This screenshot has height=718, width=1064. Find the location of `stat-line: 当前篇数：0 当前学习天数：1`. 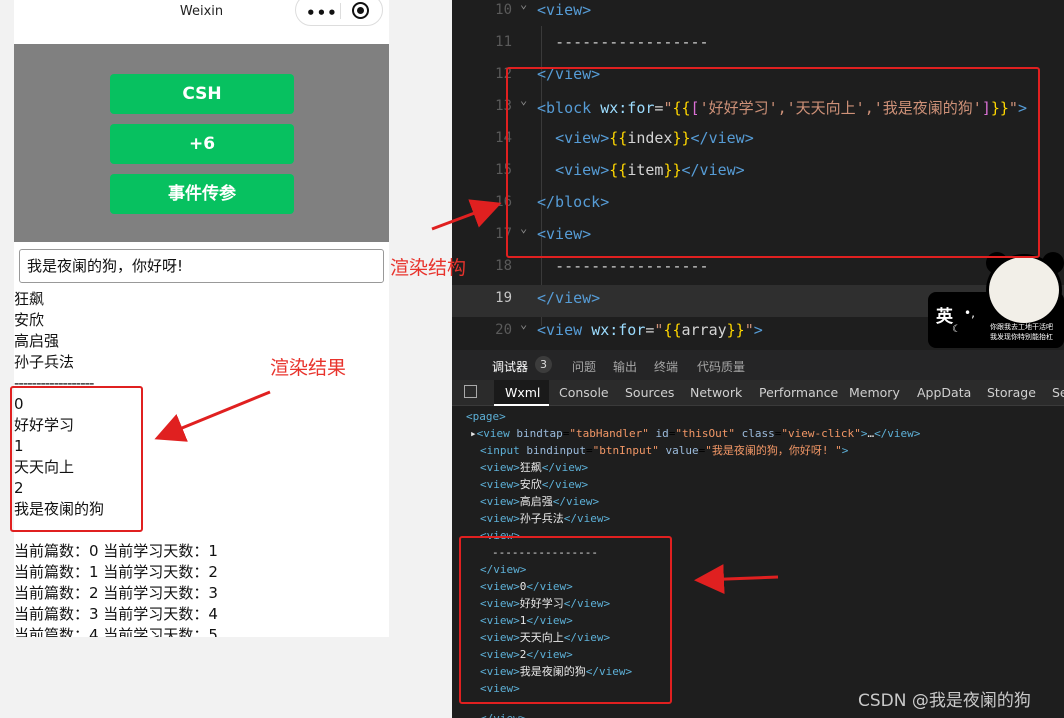

stat-line: 当前篇数：0 当前学习天数：1 is located at coordinates (116, 551).